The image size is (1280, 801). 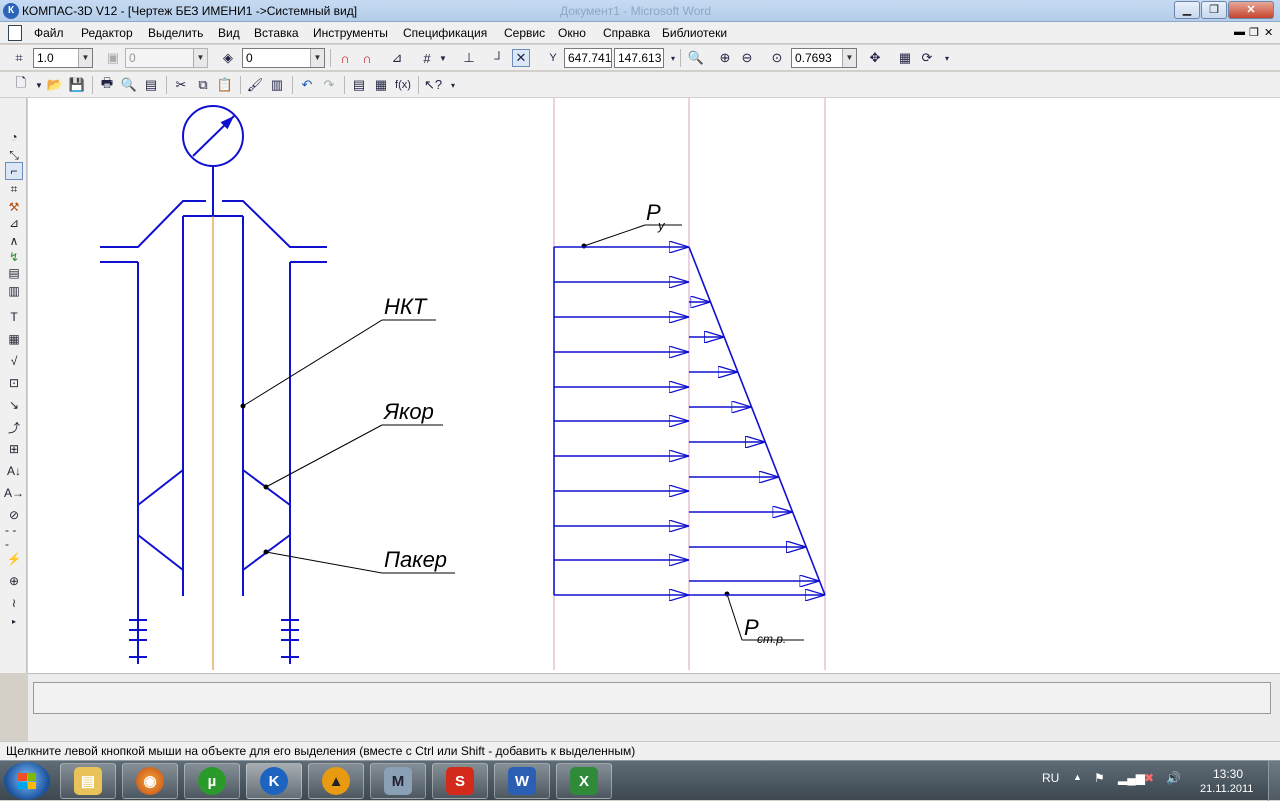 I want to click on menu-libraries: Библиотеки, so click(x=694, y=33).